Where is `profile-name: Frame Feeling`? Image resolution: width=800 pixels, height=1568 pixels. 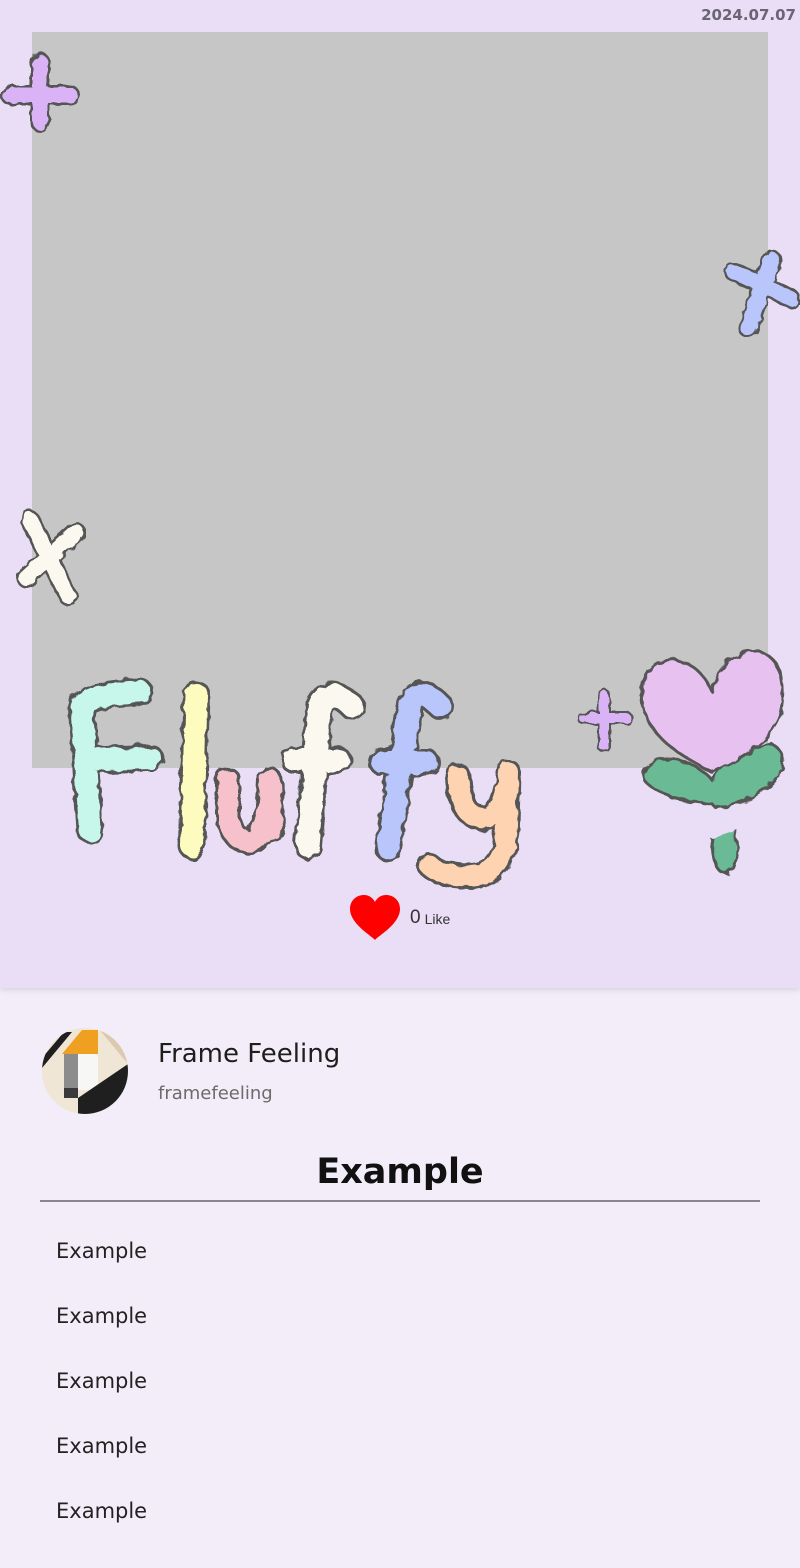 profile-name: Frame Feeling is located at coordinates (249, 1053).